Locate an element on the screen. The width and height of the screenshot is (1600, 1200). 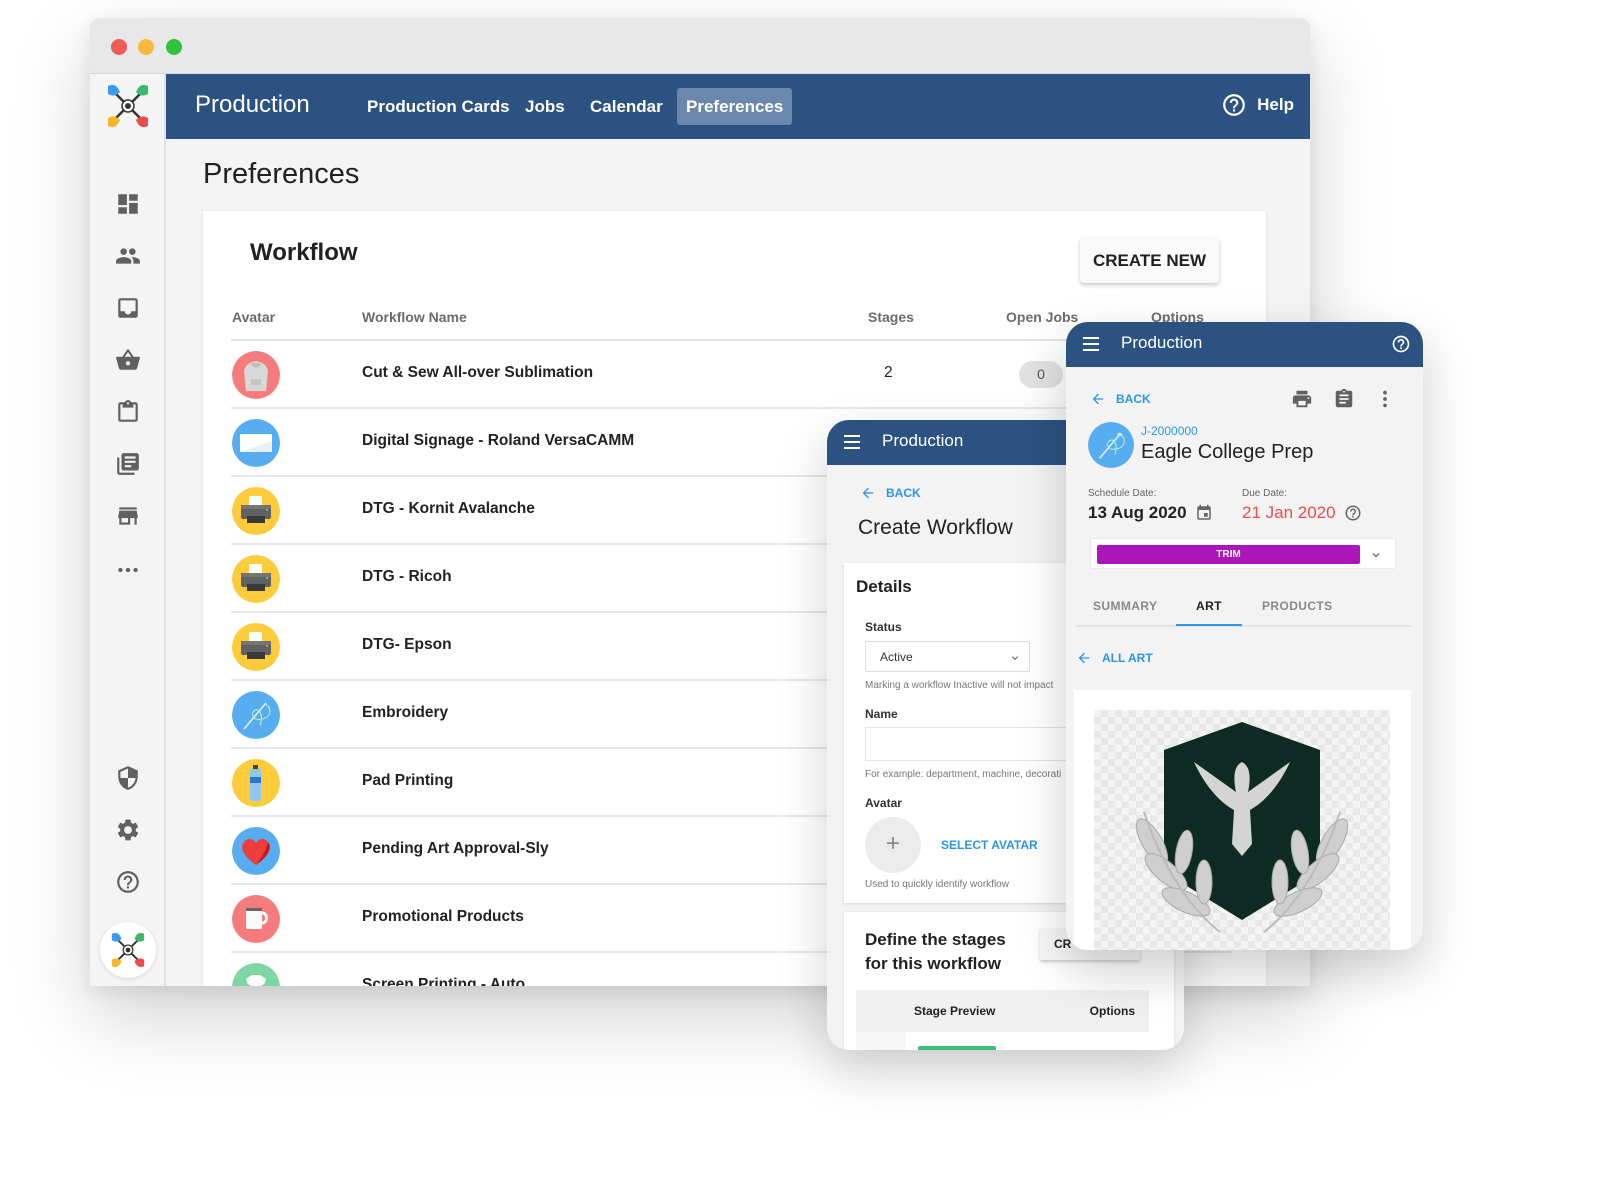
library-icon is located at coordinates (128, 464).